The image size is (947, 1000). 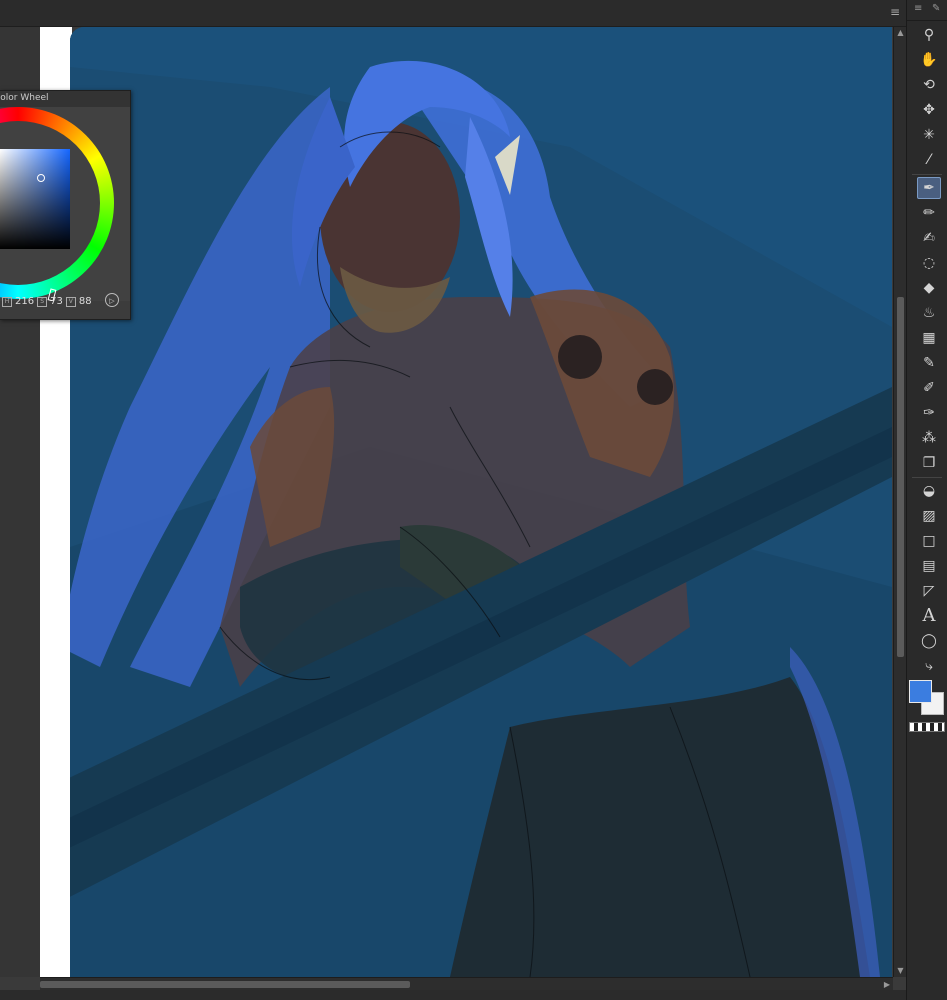 I want to click on palette-grip: ≡ ✎, so click(x=927, y=10).